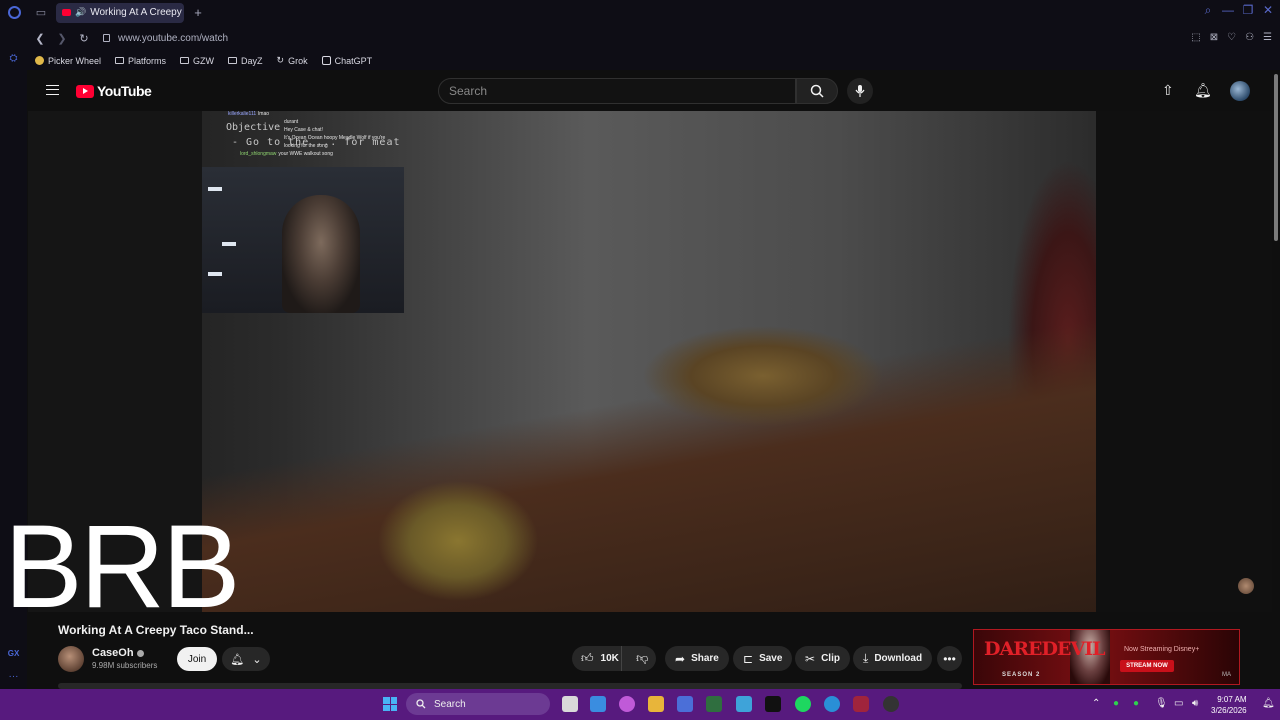 This screenshot has height=720, width=1280. I want to click on thumbs-up-icon: 👍︎, so click(587, 658).